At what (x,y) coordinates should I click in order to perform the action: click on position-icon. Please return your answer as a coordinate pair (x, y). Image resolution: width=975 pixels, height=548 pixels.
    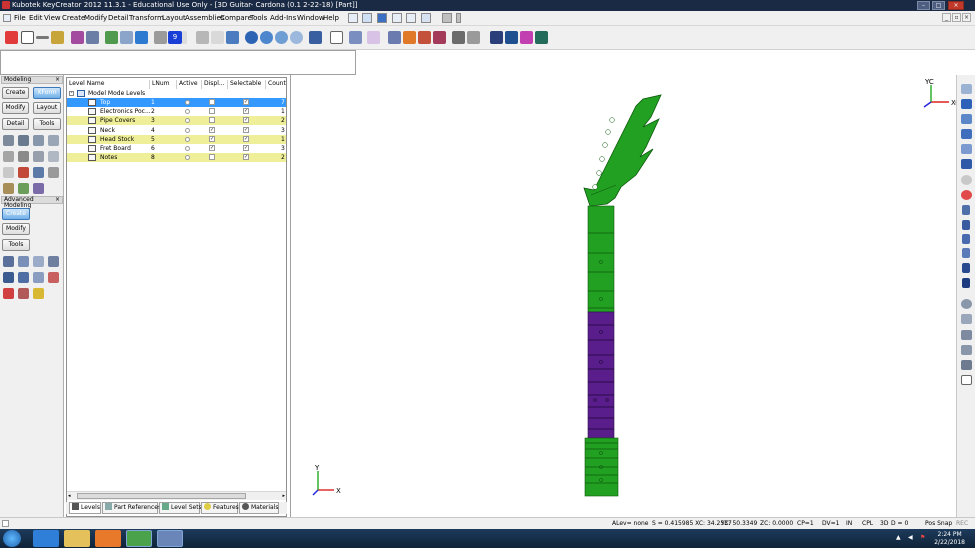
    Looking at the image, I should click on (23, 172).